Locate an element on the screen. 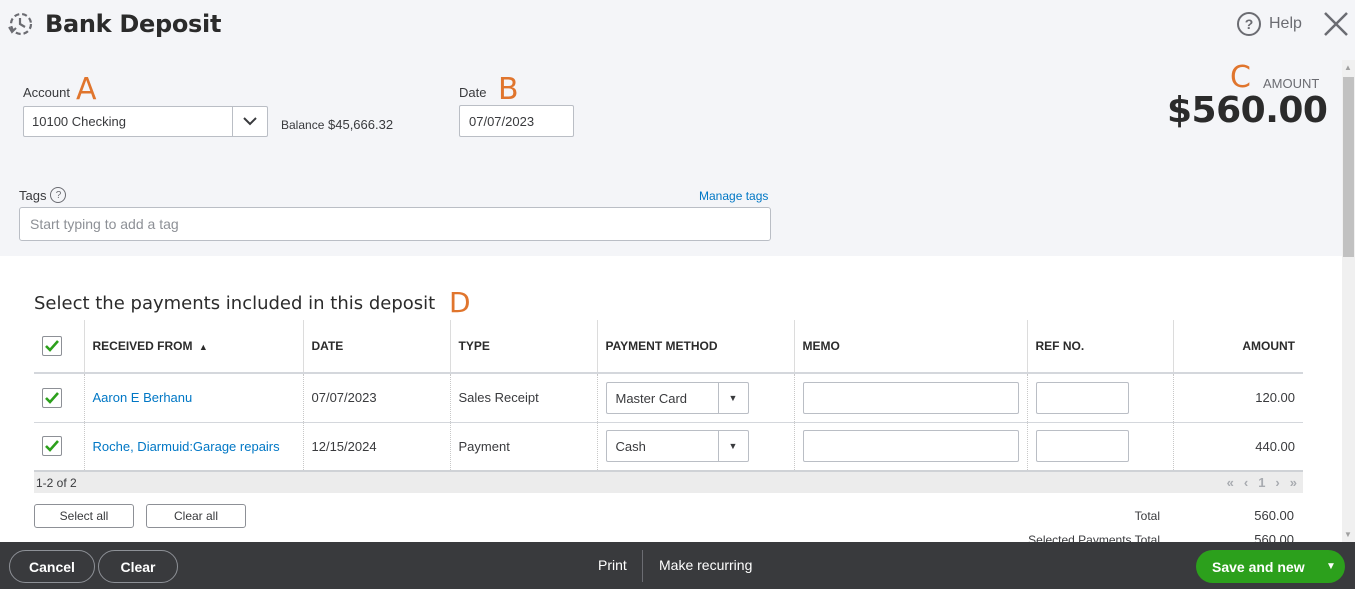  page-number: 1 is located at coordinates (1261, 482).